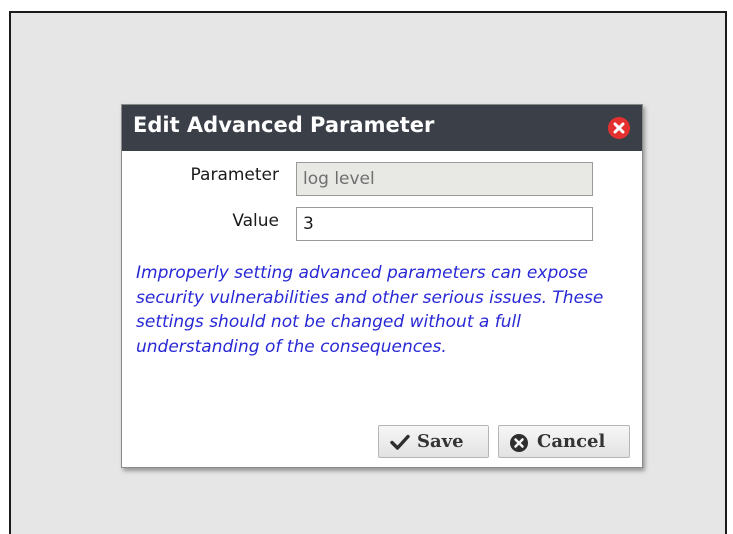 Image resolution: width=733 pixels, height=534 pixels. I want to click on value-field, so click(444, 224).